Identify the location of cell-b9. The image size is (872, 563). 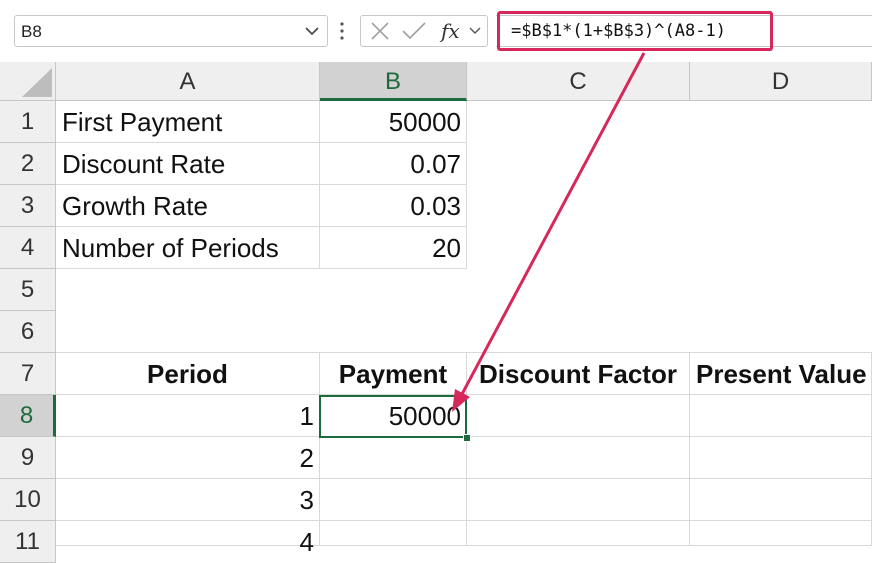
(393, 458).